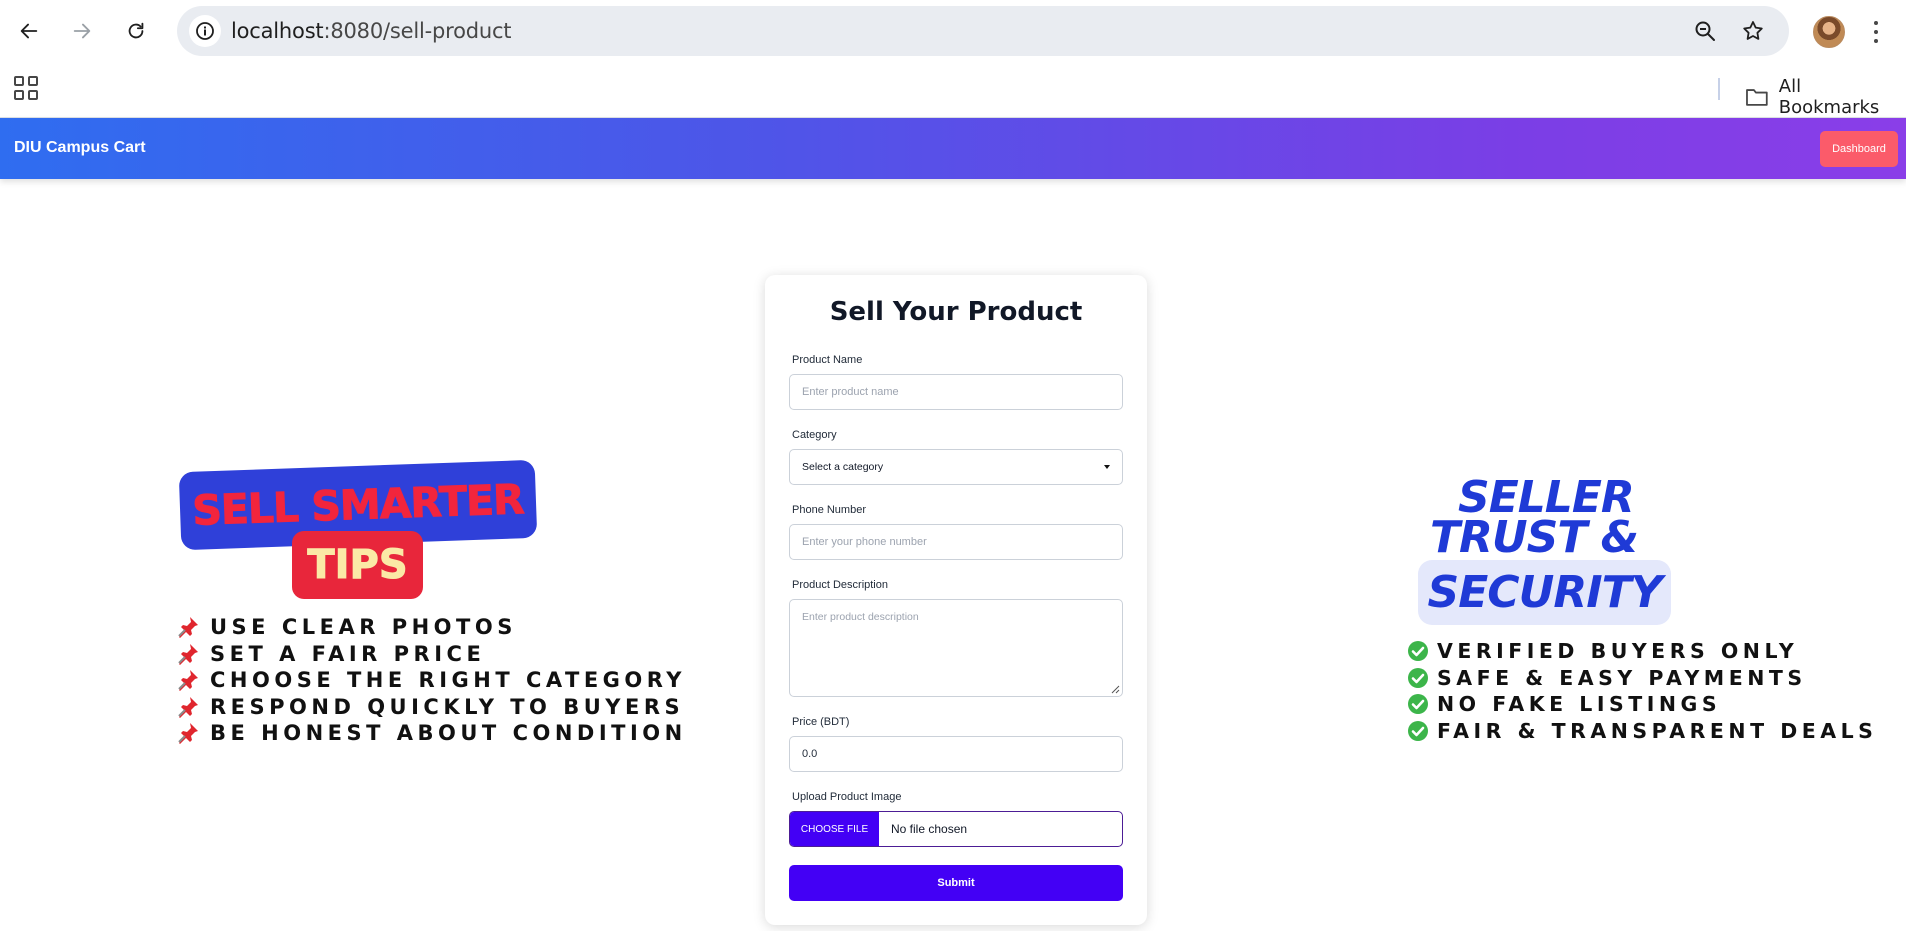 Image resolution: width=1906 pixels, height=931 pixels. I want to click on browser-menu-icon, so click(1876, 32).